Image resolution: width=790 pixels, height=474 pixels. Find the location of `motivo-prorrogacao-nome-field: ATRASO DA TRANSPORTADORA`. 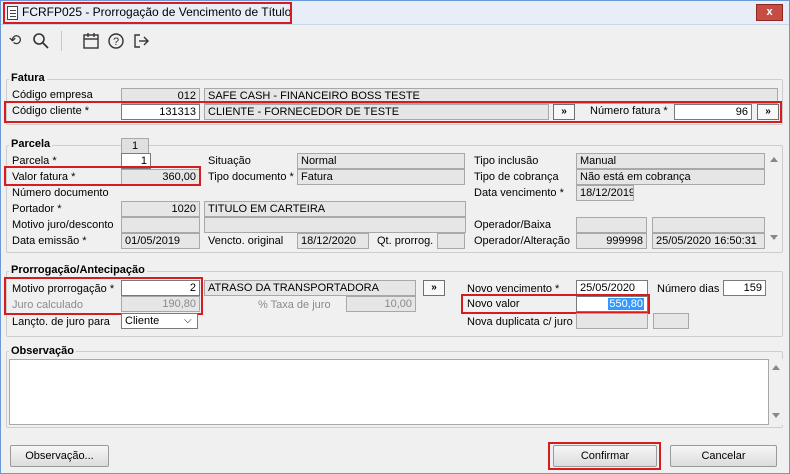

motivo-prorrogacao-nome-field: ATRASO DA TRANSPORTADORA is located at coordinates (310, 288).